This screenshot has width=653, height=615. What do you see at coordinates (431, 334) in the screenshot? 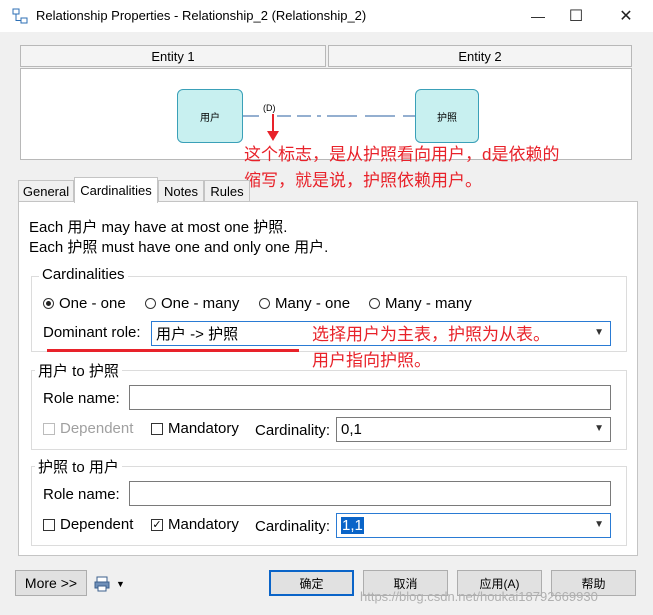
I see `annotation-2-line-1: 选择用户为主表，护照为从表。` at bounding box center [431, 334].